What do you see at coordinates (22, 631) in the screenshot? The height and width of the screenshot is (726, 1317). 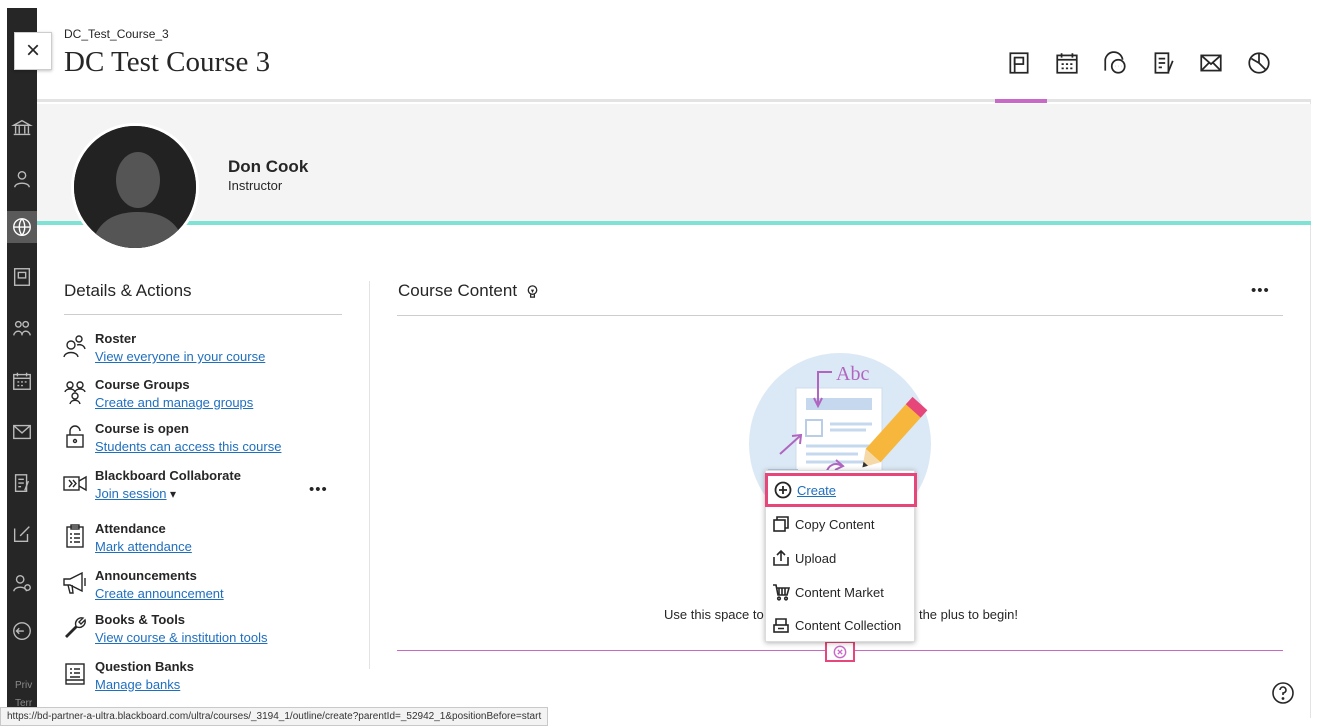 I see `sign-out-icon` at bounding box center [22, 631].